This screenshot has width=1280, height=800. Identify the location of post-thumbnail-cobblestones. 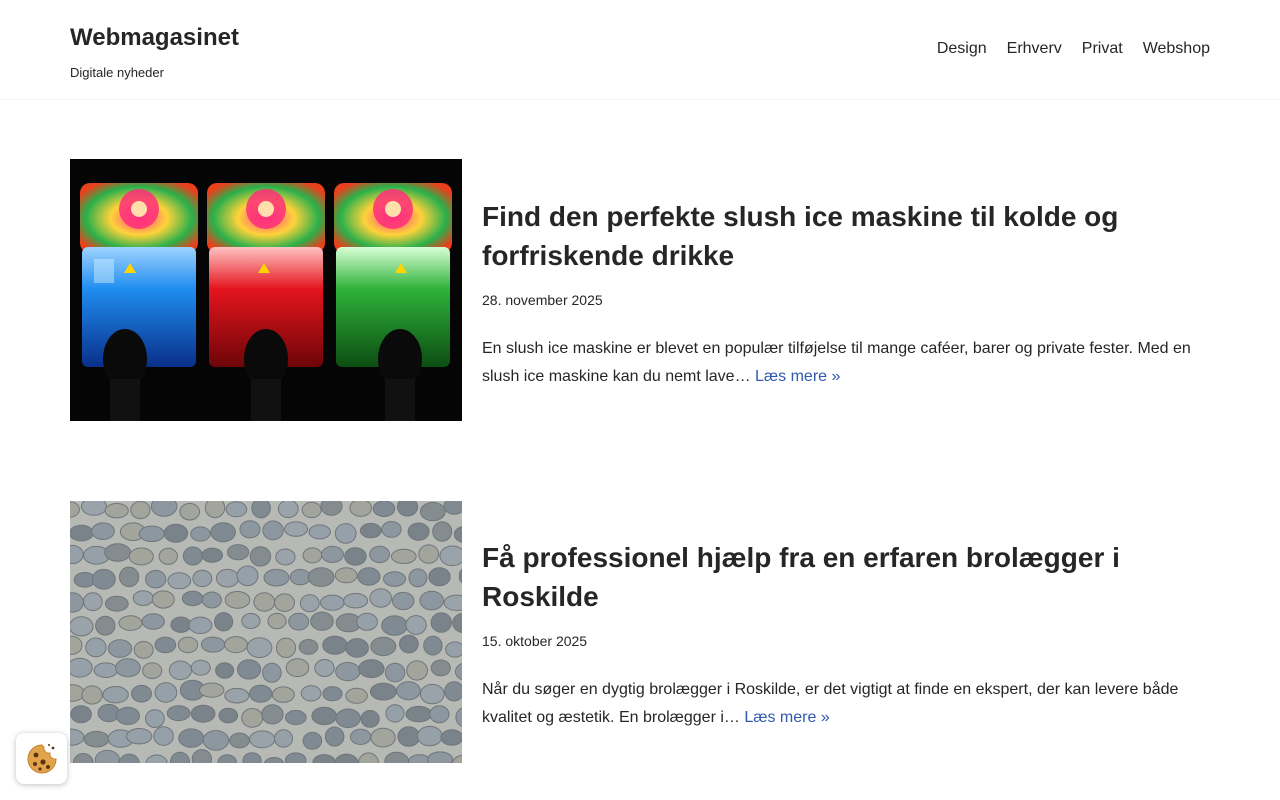
(266, 632).